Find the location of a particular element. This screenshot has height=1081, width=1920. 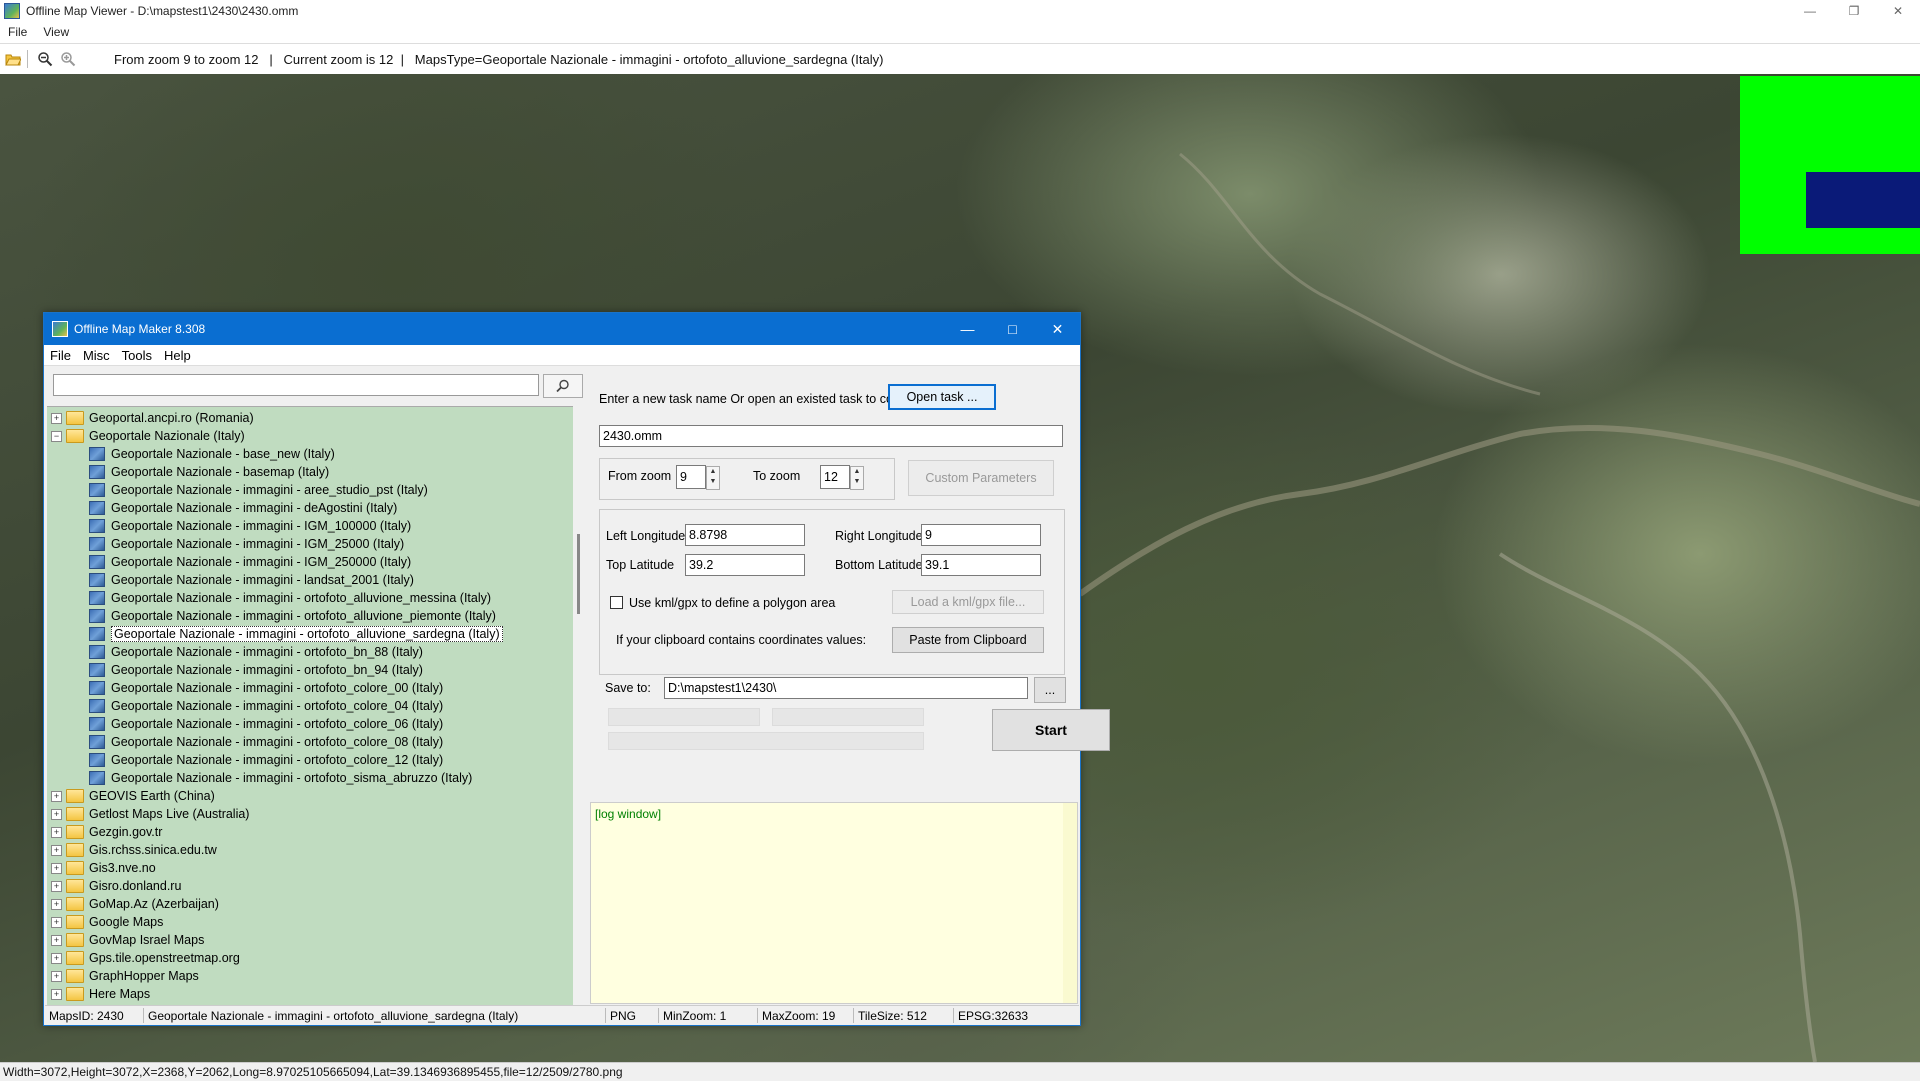

dialog-close-icon: ✕ is located at coordinates (1057, 329).